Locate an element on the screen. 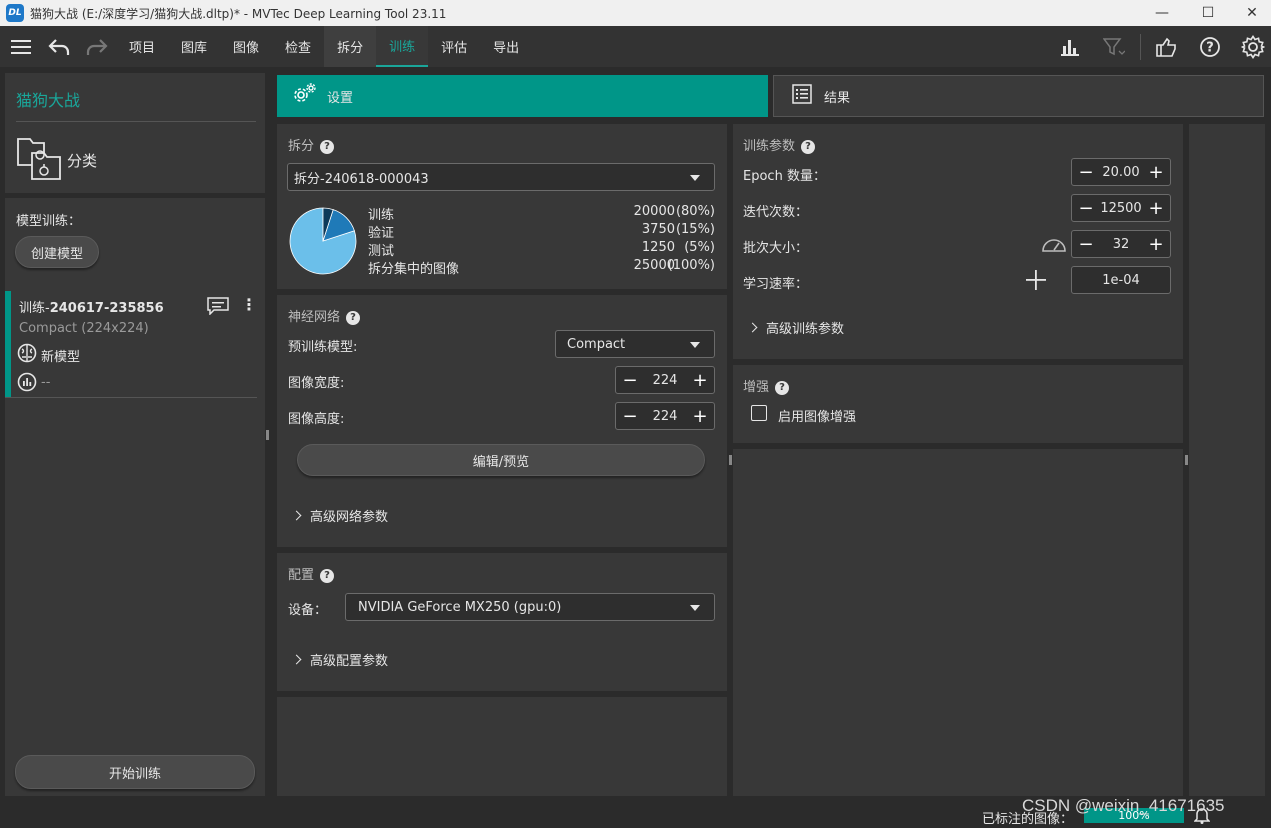  menu-train: 训练 is located at coordinates (402, 46).